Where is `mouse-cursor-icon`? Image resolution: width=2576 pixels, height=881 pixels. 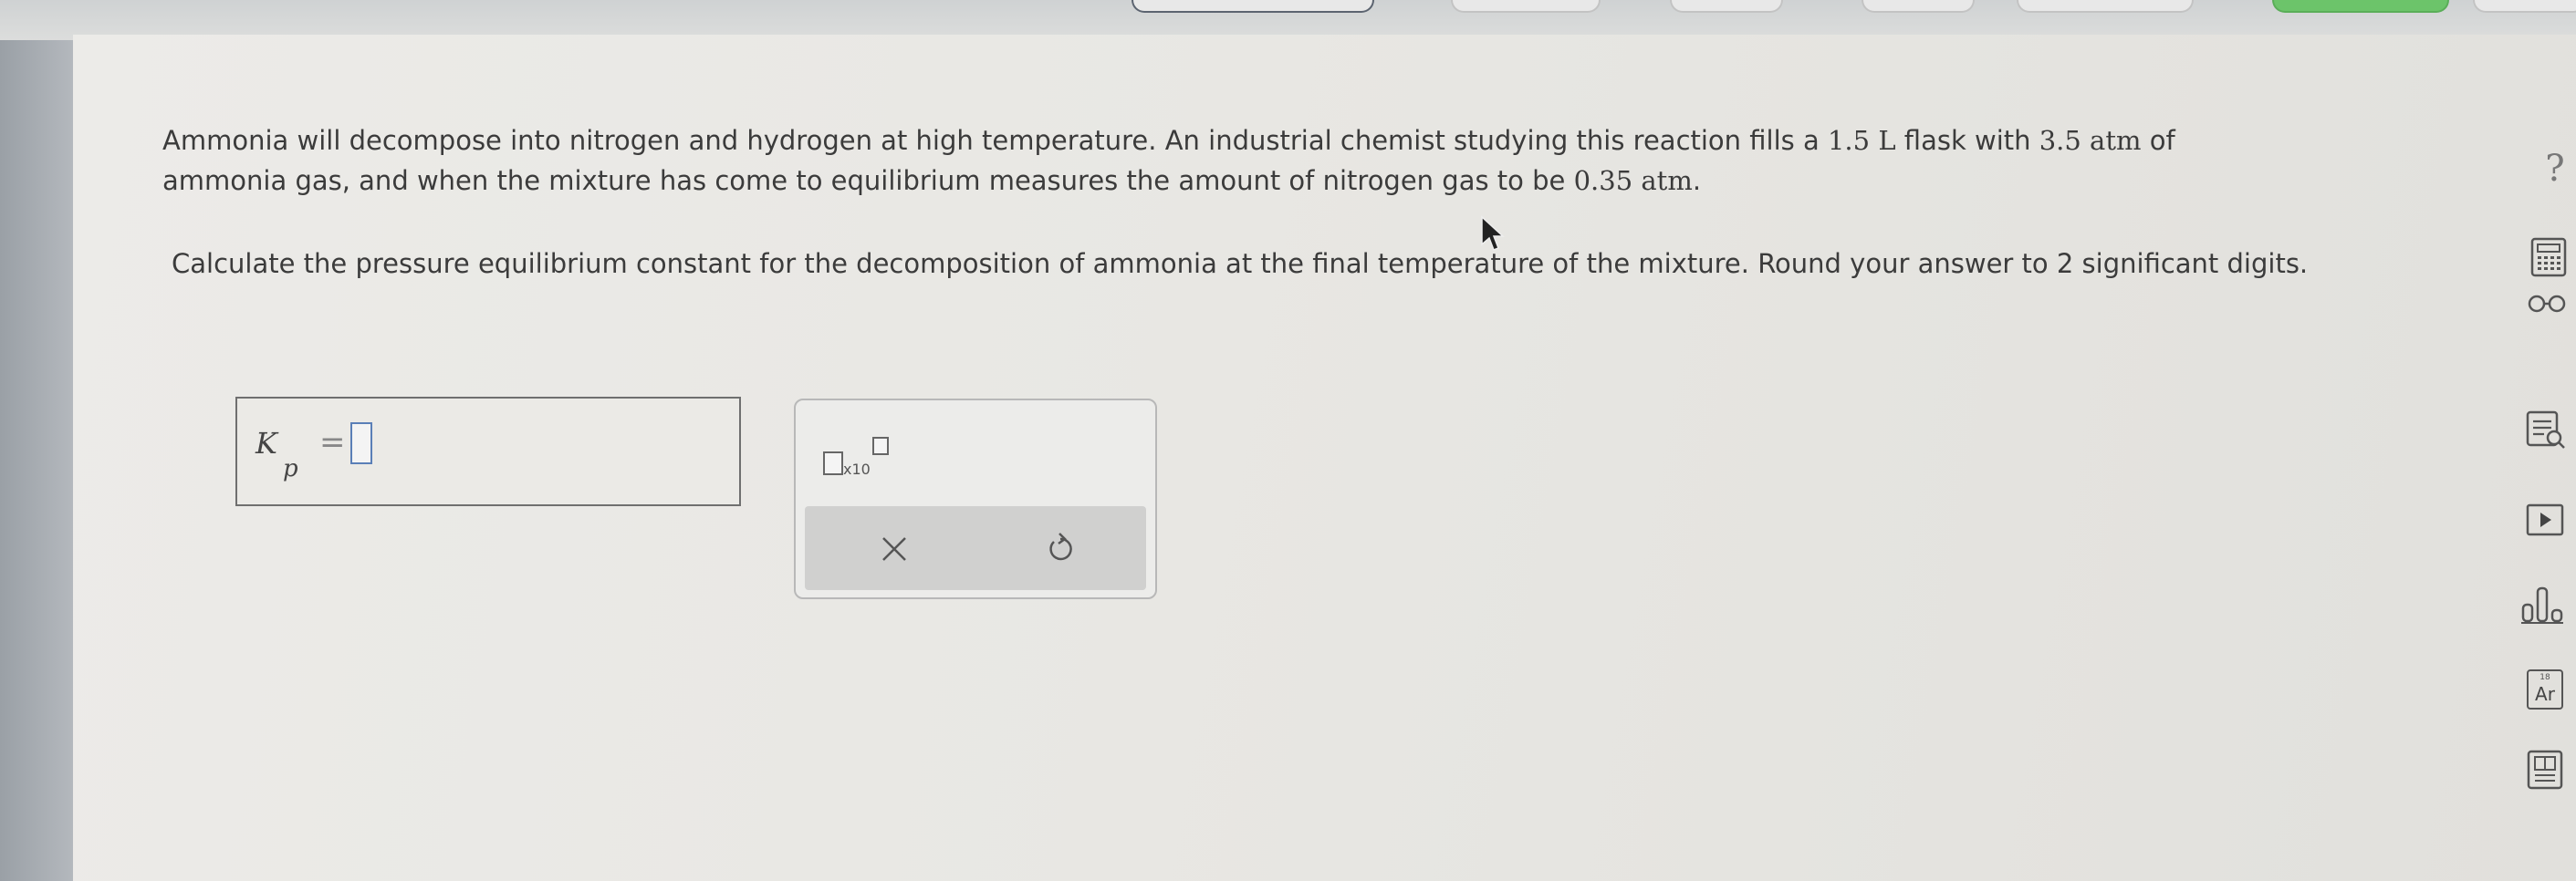 mouse-cursor-icon is located at coordinates (1493, 233).